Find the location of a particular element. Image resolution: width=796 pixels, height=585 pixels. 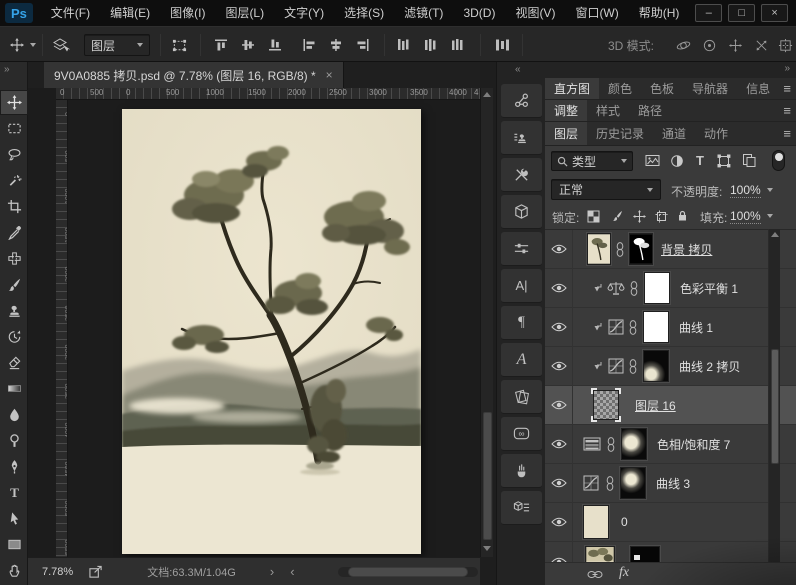

tab-layers: 图层 is located at coordinates (566, 133).